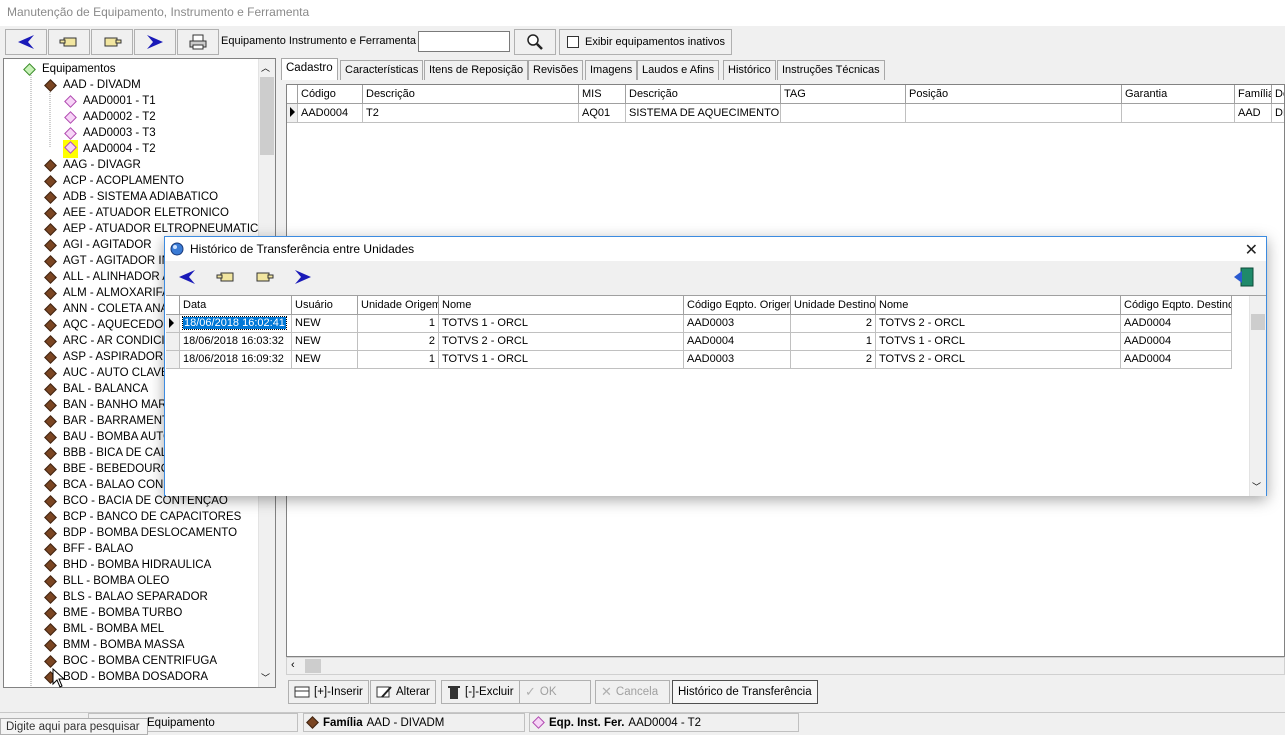 The width and height of the screenshot is (1285, 735). Describe the element at coordinates (265, 67) in the screenshot. I see `scroll-up-icon: ︿` at that location.